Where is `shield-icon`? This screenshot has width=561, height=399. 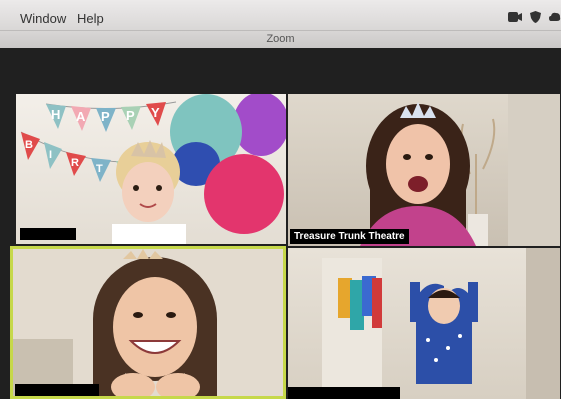 shield-icon is located at coordinates (536, 16).